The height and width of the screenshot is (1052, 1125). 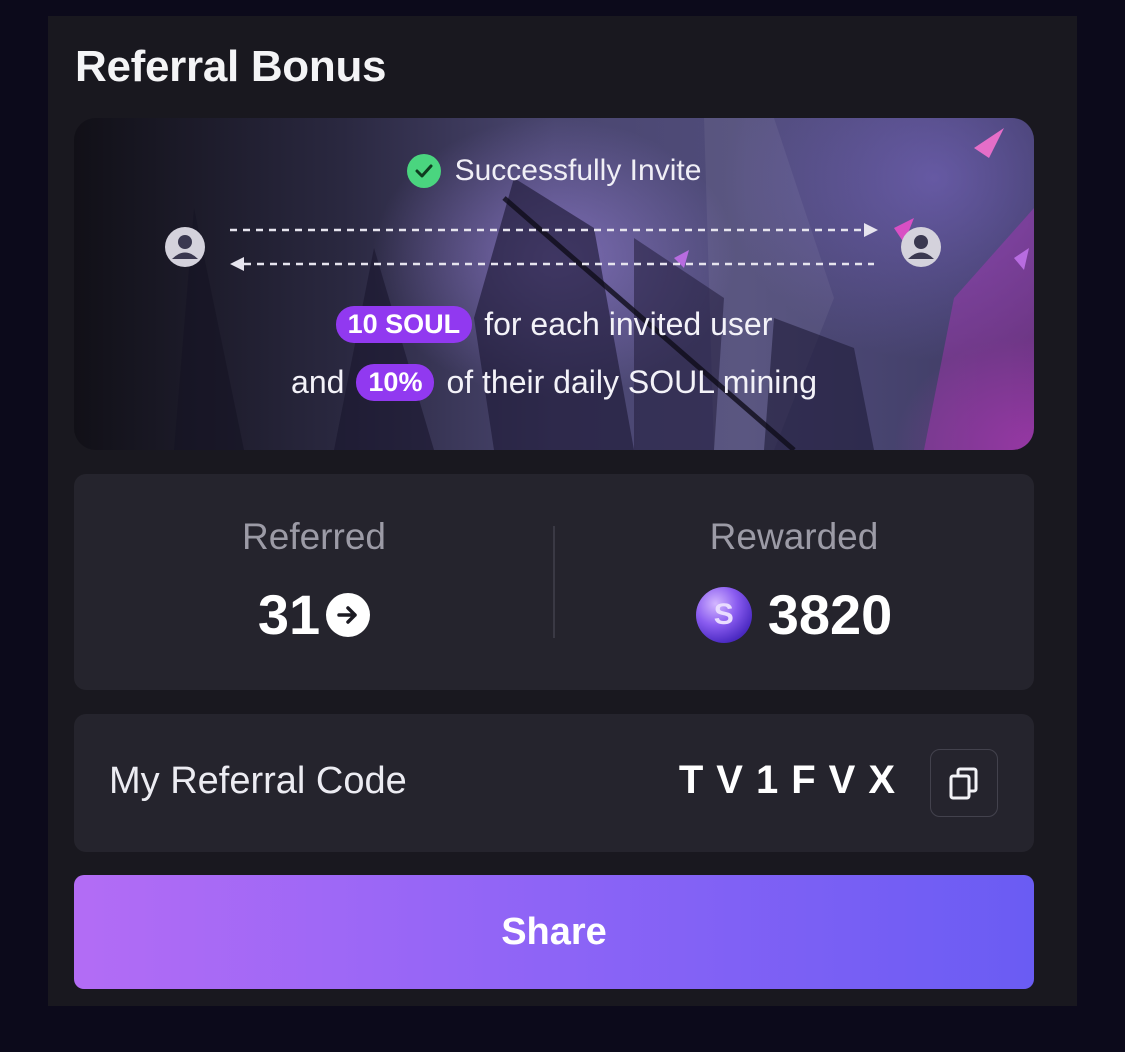 I want to click on check-circle-icon, so click(x=423, y=171).